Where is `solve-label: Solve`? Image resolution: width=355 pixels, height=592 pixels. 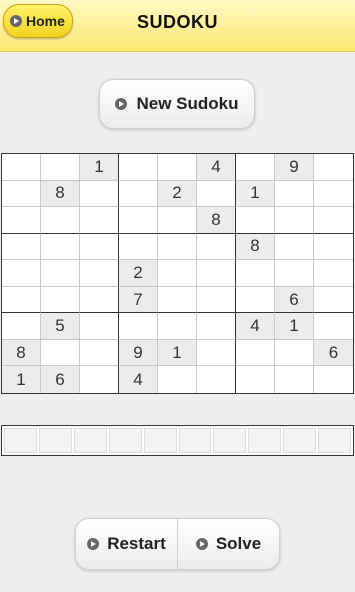 solve-label: Solve is located at coordinates (238, 543).